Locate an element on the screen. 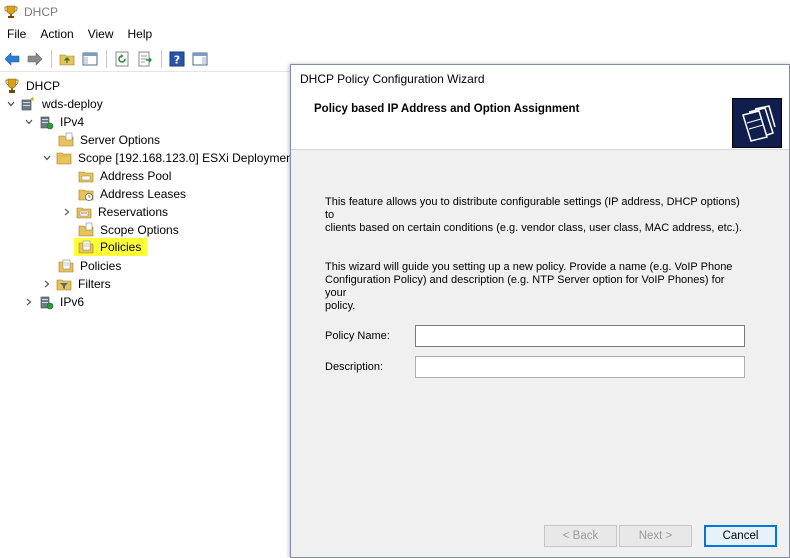 The height and width of the screenshot is (558, 790). tree-item-address-leases: Address Leases is located at coordinates (133, 194).